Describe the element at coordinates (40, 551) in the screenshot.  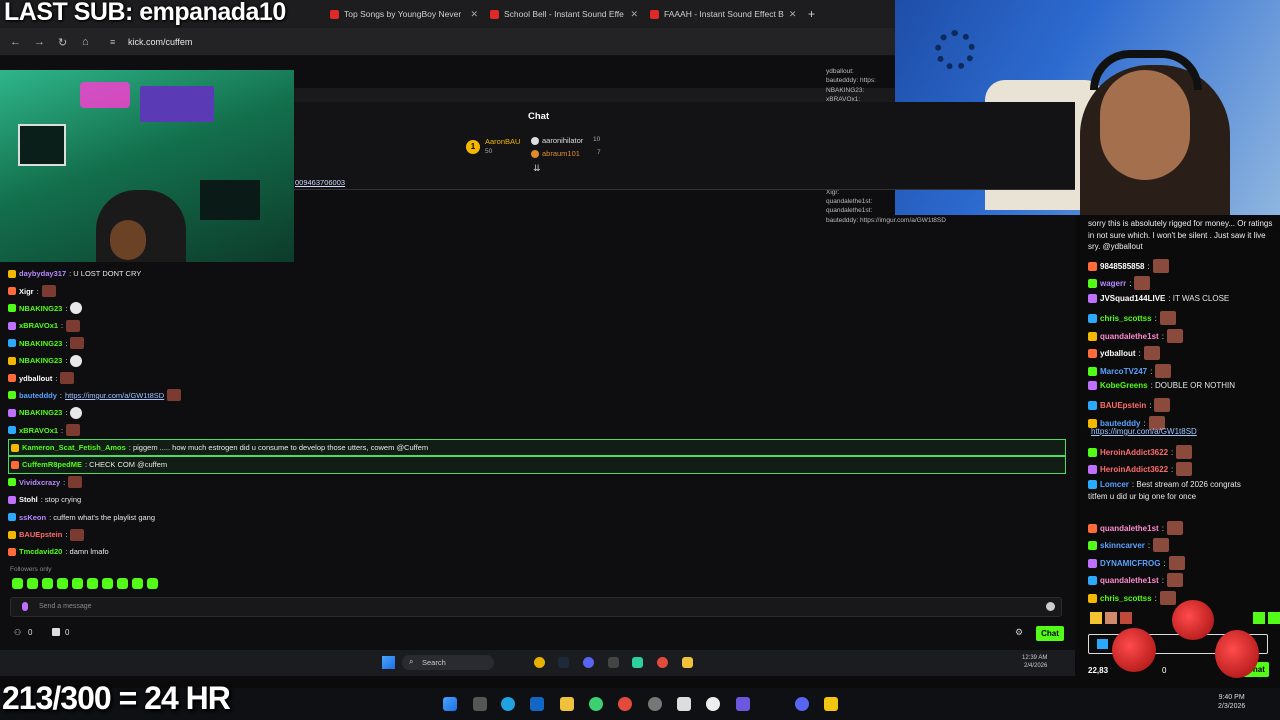
I see `chat-username: Tmcdavid20` at that location.